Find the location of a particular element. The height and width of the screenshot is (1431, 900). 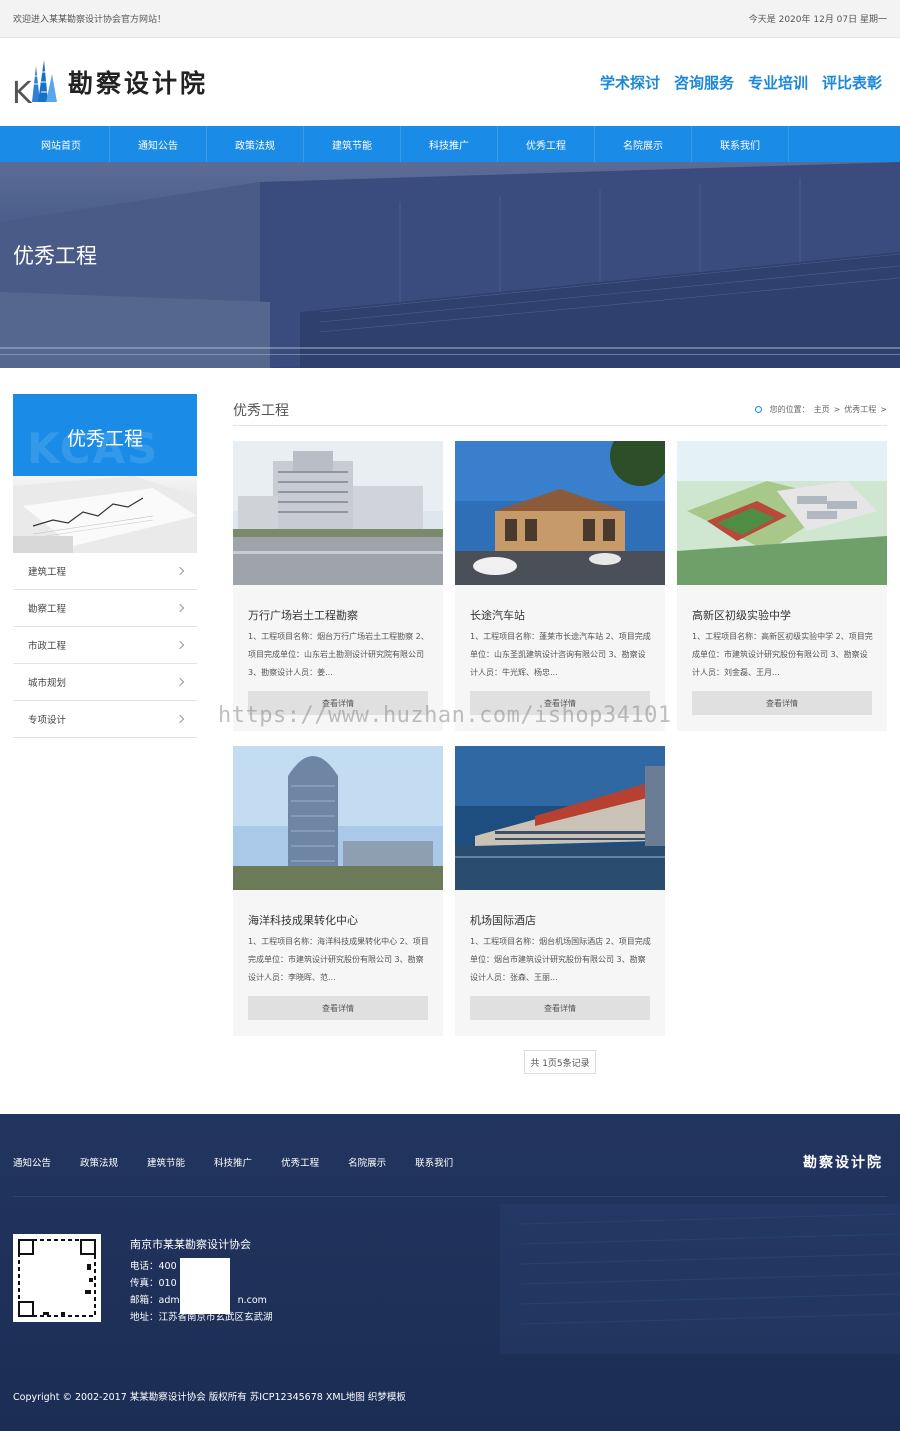

footer-nav-tech: 科技推广 is located at coordinates (233, 1162).